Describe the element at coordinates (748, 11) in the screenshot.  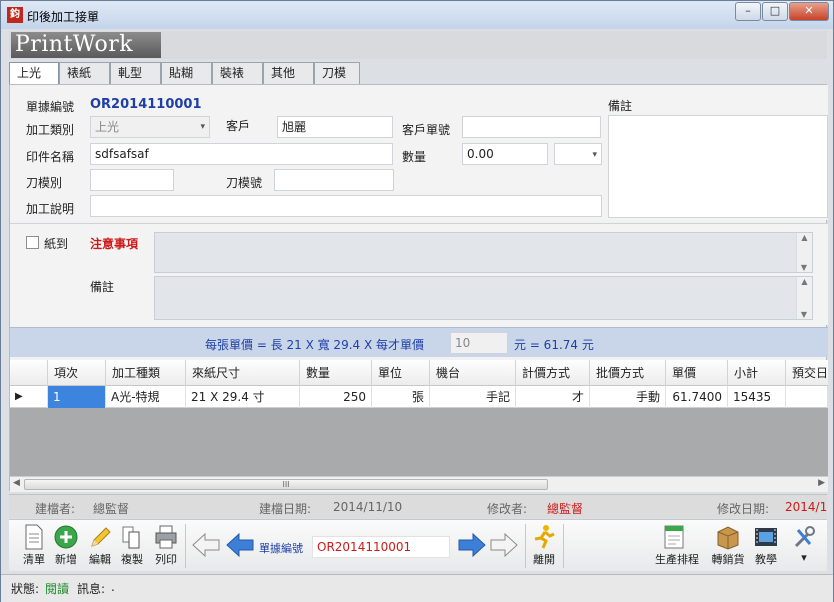
I see `minimize-button: –` at that location.